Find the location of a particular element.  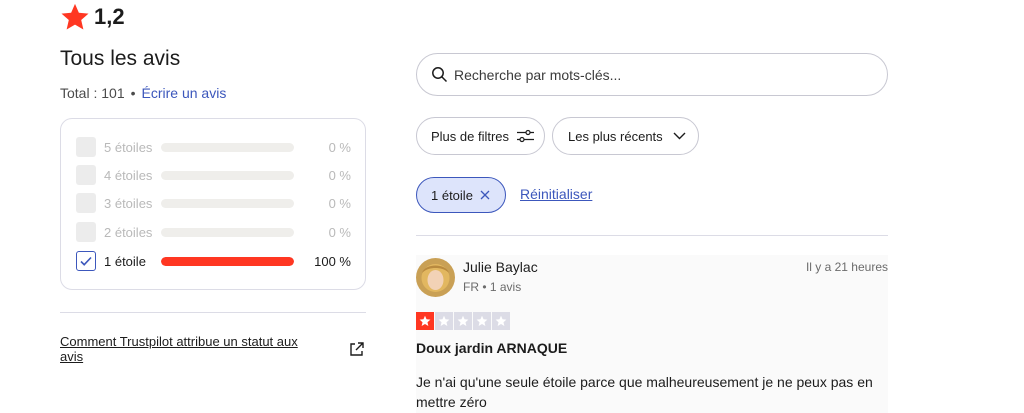

distribution-fill is located at coordinates (227, 261).